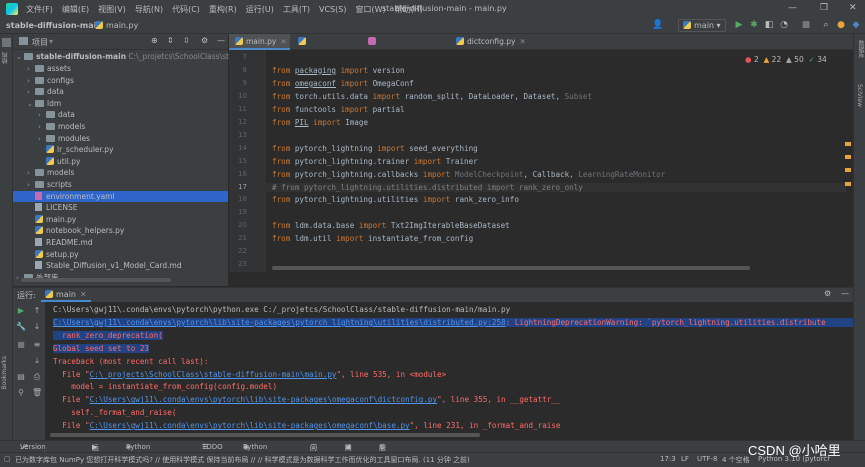 This screenshot has width=865, height=467. I want to click on file-encoding: UTF-8, so click(707, 459).